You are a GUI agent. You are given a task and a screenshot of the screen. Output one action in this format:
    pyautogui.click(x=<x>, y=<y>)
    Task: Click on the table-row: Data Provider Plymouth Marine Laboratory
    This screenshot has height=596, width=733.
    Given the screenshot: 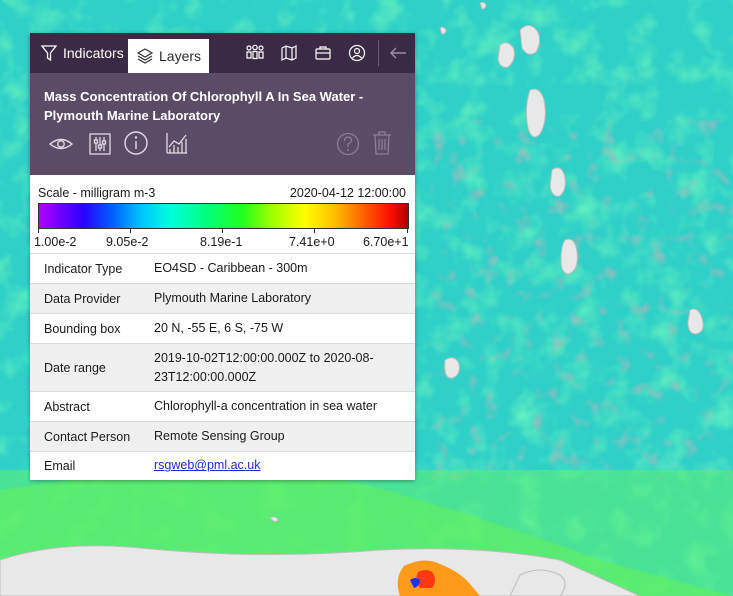 What is the action you would take?
    pyautogui.click(x=222, y=298)
    